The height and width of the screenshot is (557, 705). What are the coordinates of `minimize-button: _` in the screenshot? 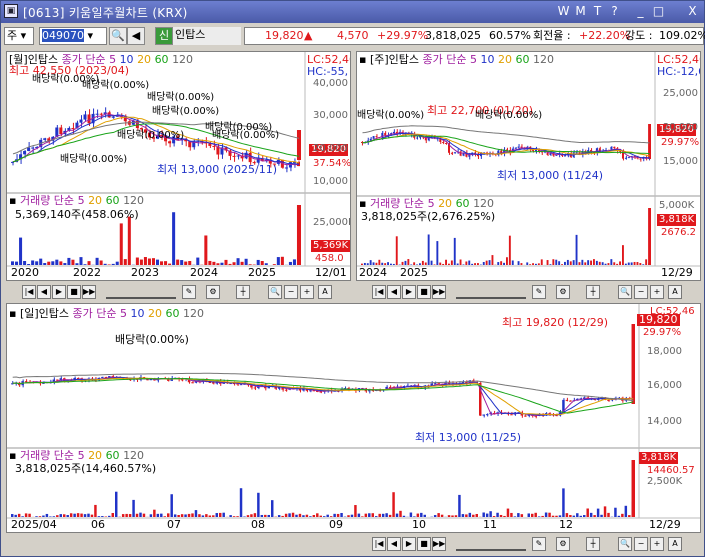 It's located at (640, 11).